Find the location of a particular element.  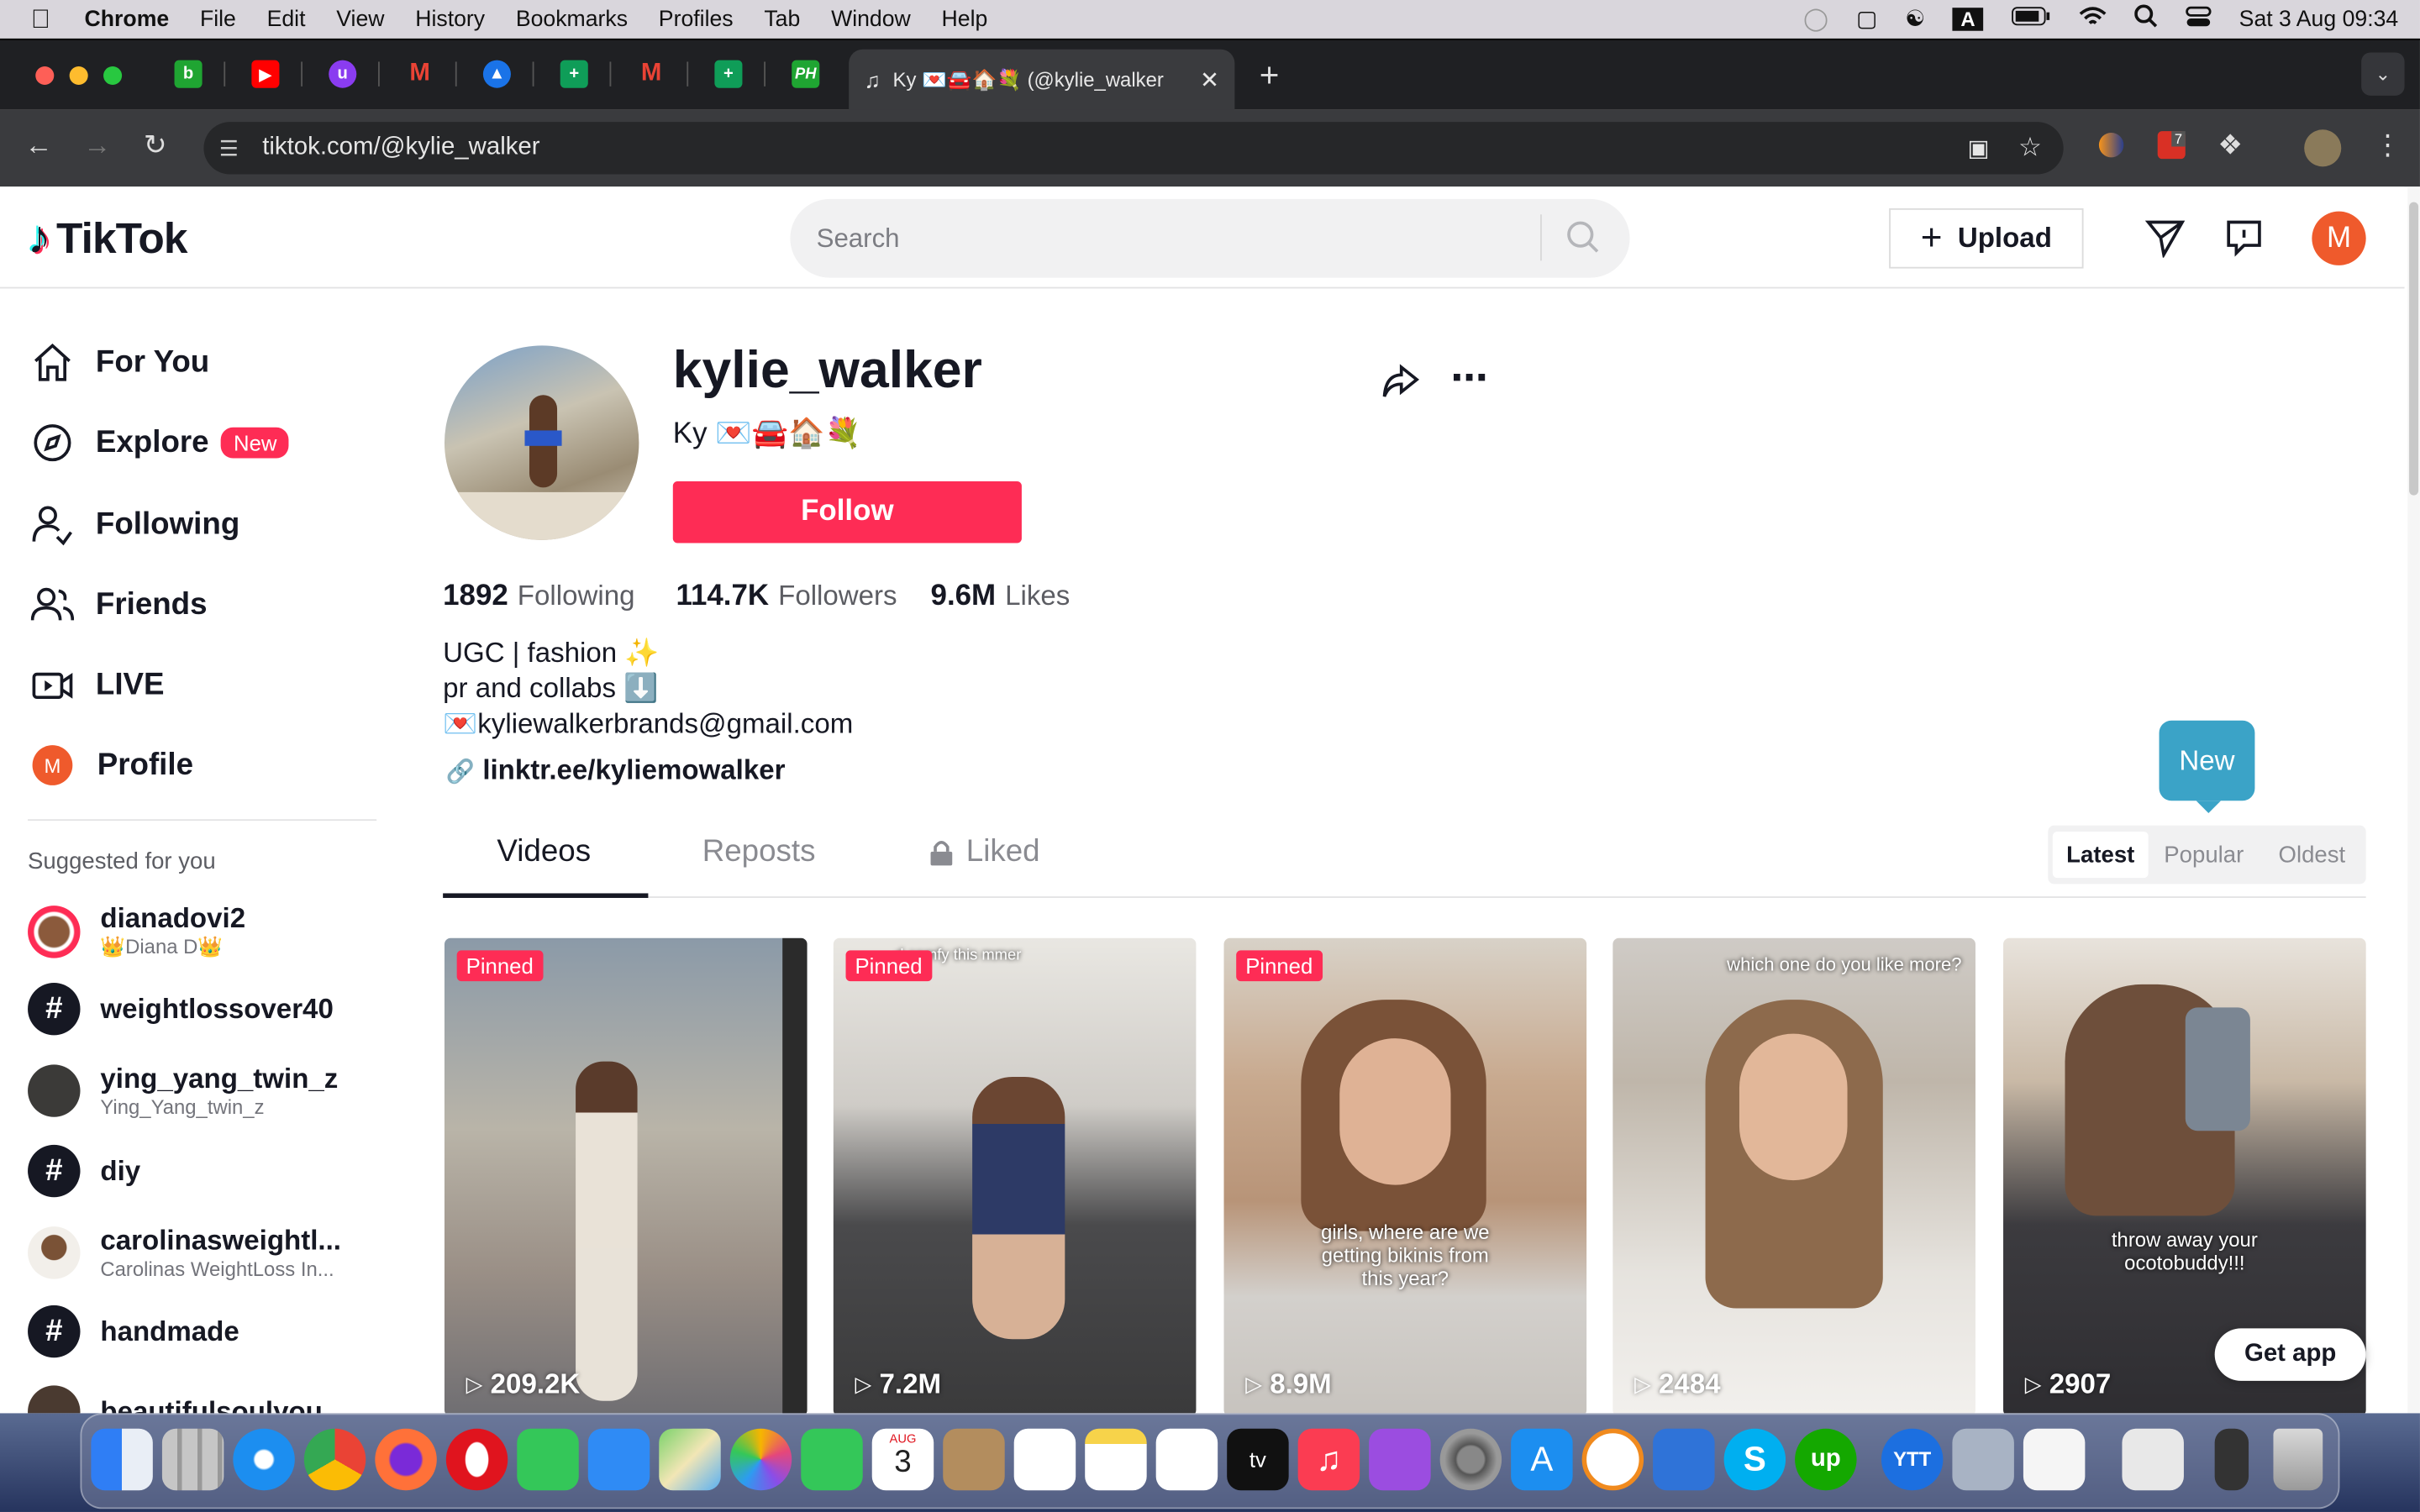

preview-icon is located at coordinates (1983, 1459).